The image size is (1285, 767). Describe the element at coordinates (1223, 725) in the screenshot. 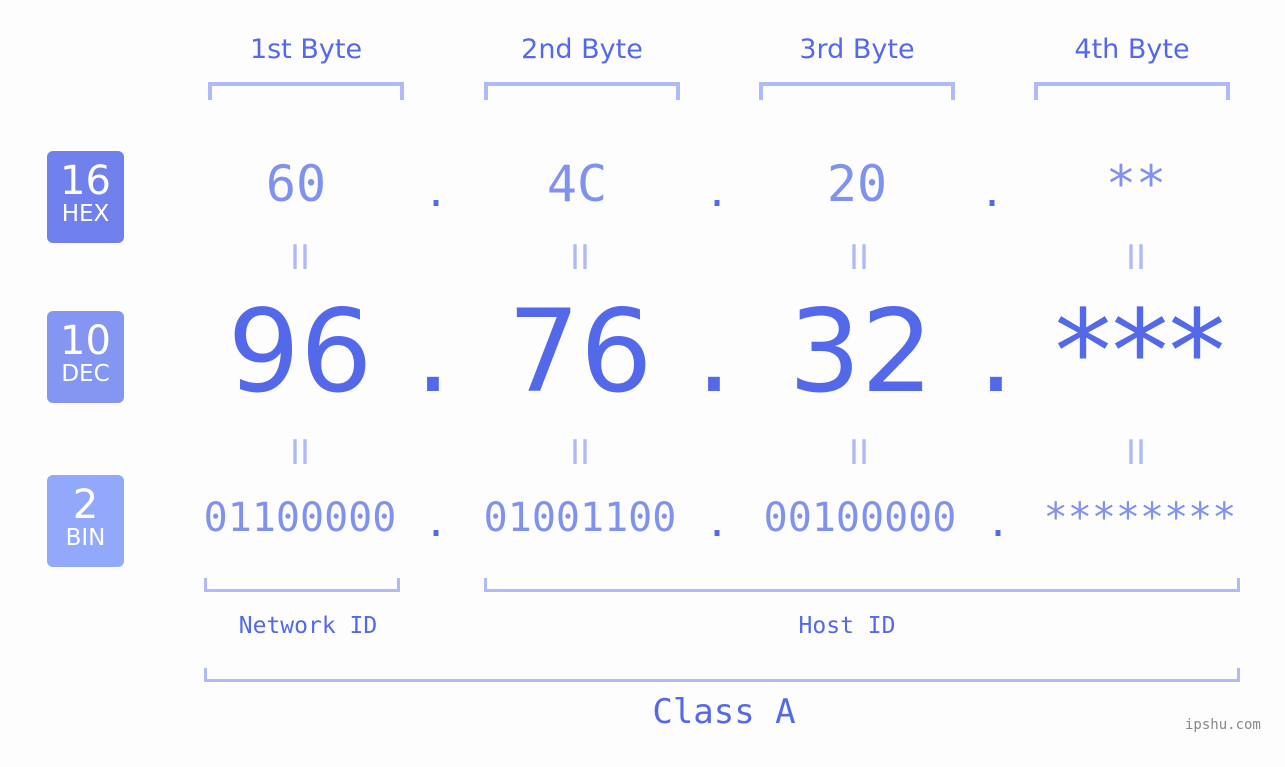

I see `watermark: ipshu.com` at that location.